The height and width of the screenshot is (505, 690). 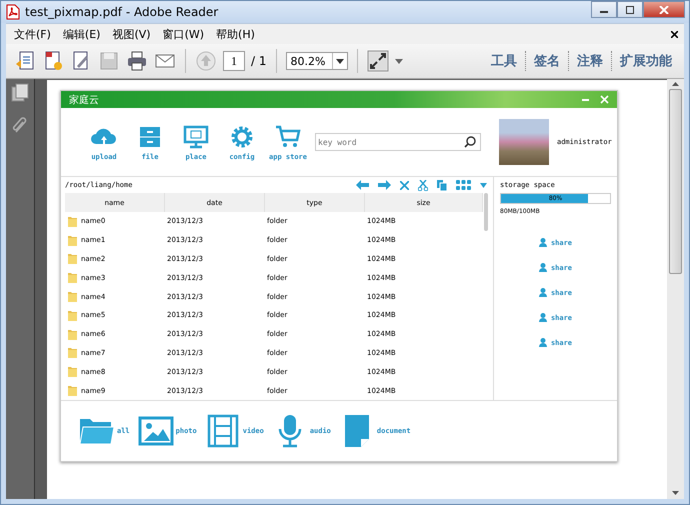 I want to click on menu-item: 窗口(W), so click(x=183, y=34).